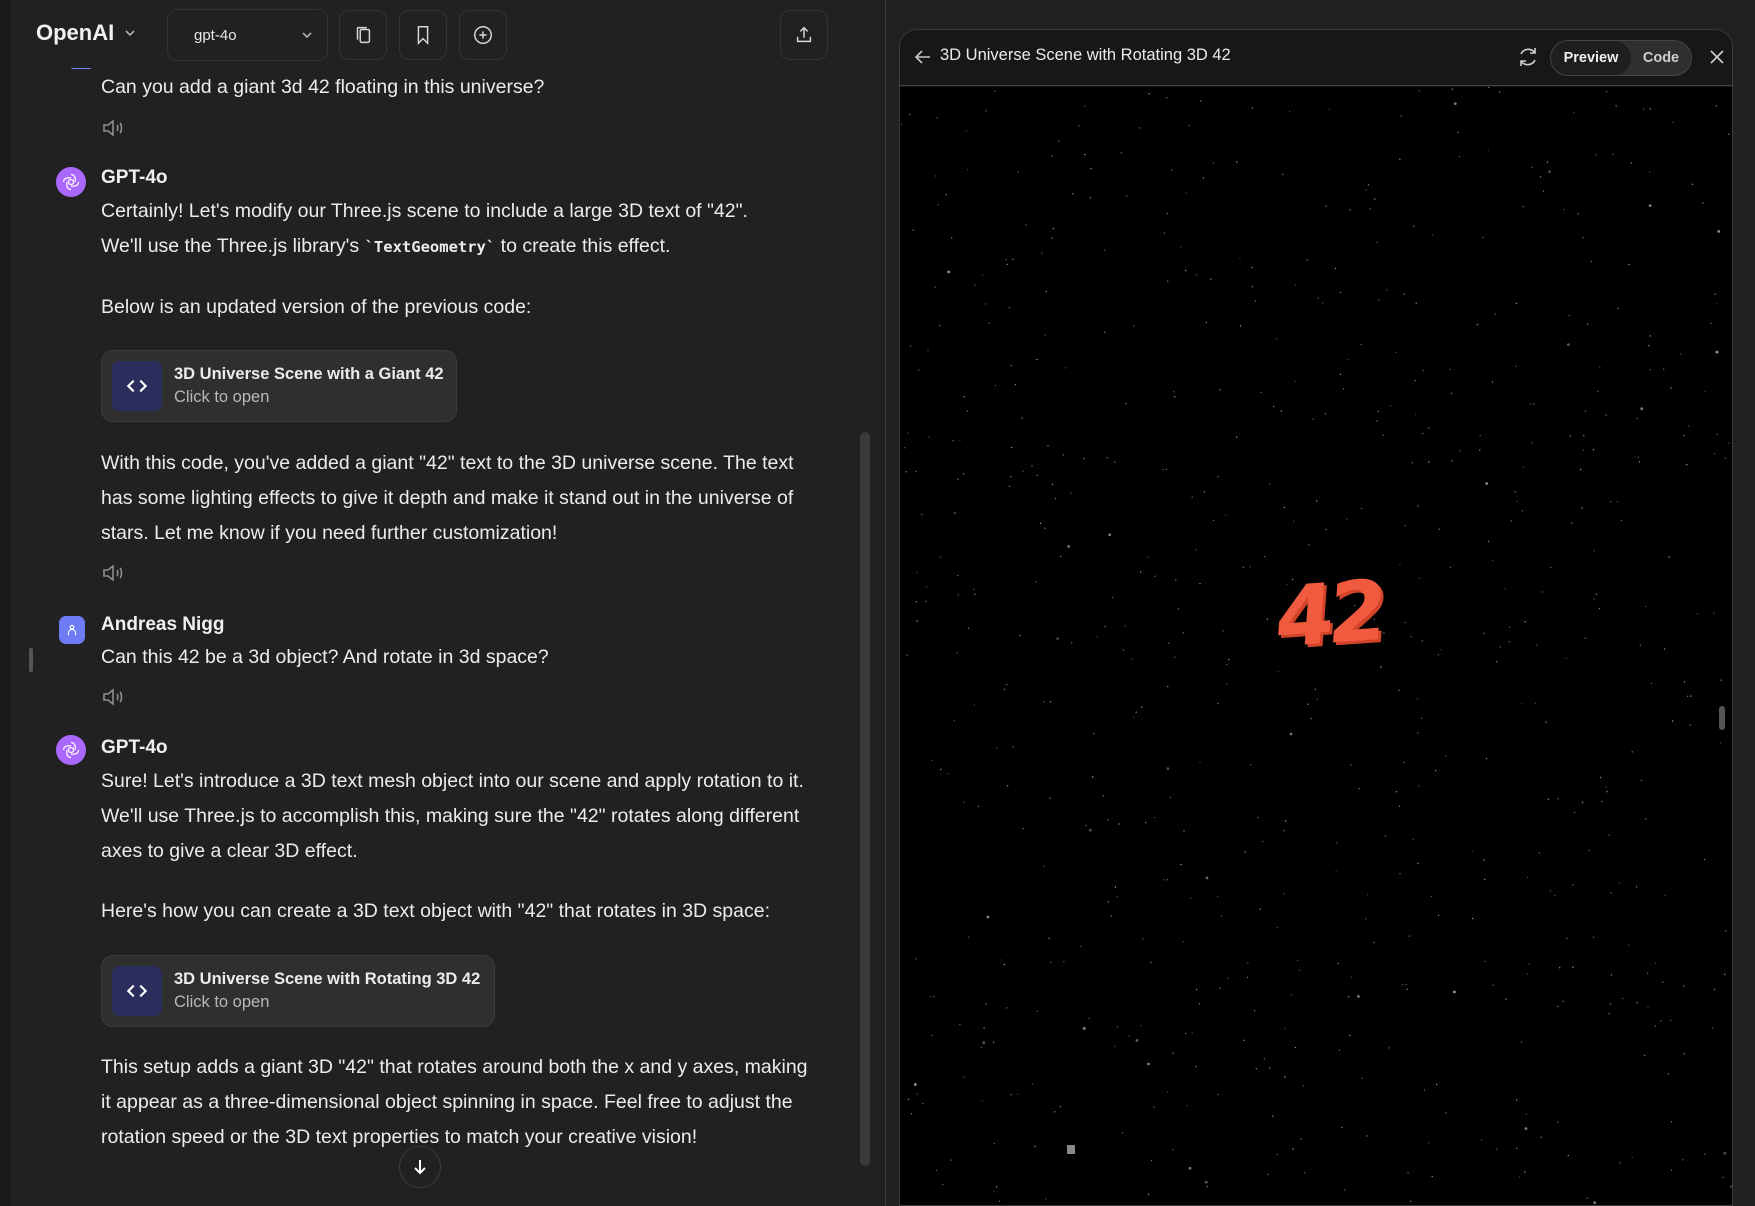 The image size is (1755, 1206). I want to click on top-bar: OpenAI gpt-4o, so click(448, 34).